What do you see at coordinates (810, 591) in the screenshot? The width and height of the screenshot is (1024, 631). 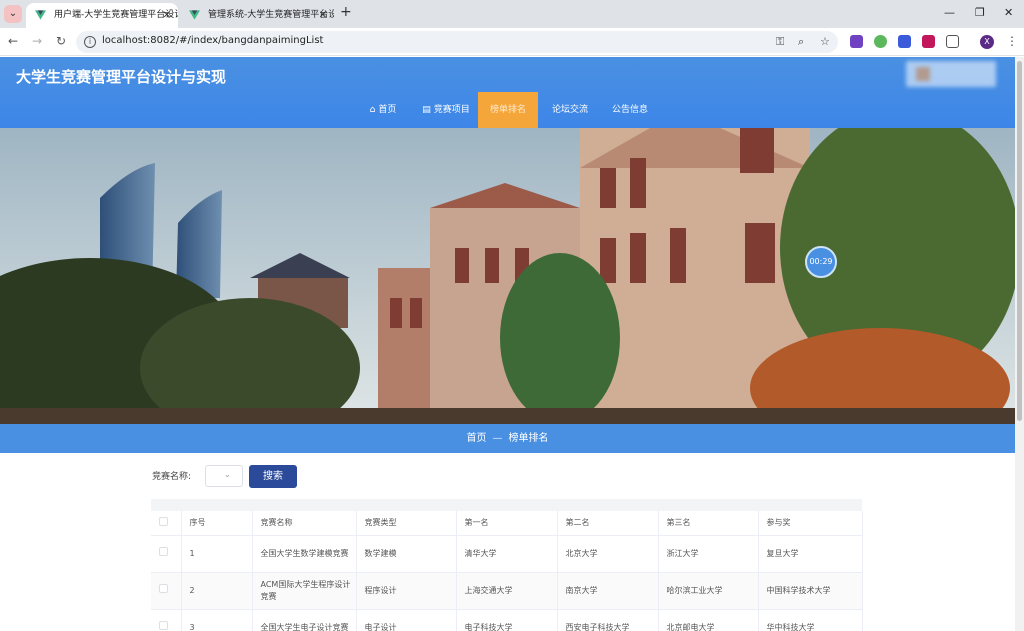 I see `cell-participation: 中国科学技术大学` at bounding box center [810, 591].